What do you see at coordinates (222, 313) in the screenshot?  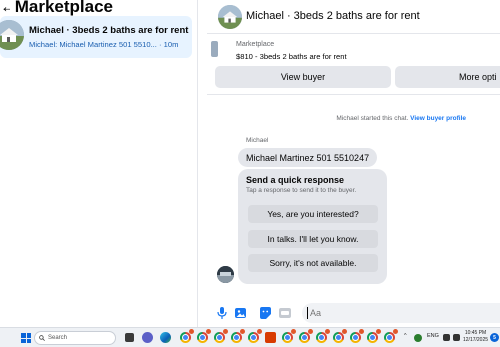 I see `microphone-icon` at bounding box center [222, 313].